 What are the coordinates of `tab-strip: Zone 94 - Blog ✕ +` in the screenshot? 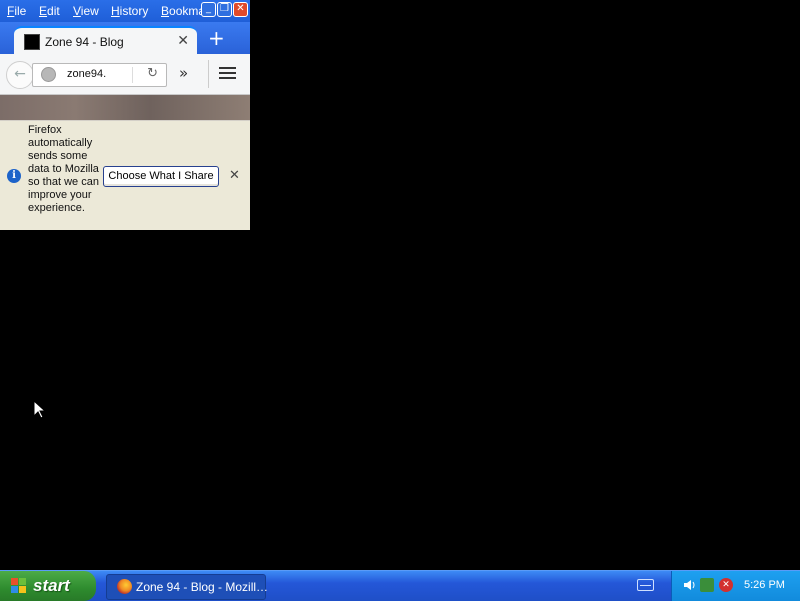 It's located at (125, 39).